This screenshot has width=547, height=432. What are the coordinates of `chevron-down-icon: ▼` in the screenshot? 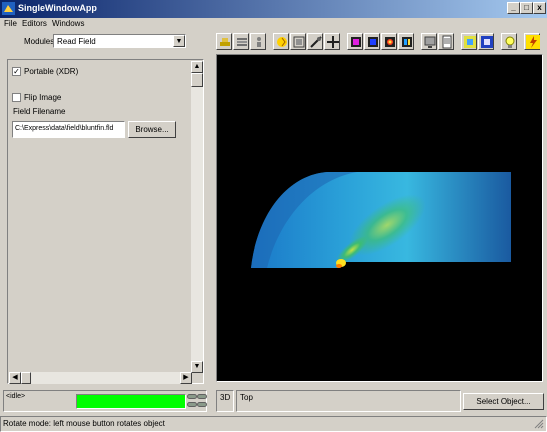 It's located at (179, 41).